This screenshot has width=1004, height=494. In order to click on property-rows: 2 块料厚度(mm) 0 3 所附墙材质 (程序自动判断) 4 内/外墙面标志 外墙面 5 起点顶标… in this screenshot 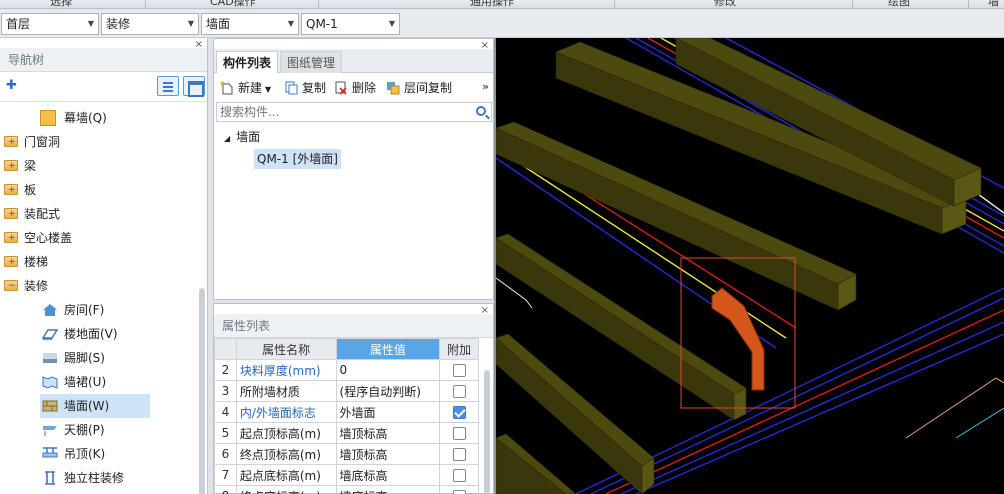, I will do `click(346, 426)`.